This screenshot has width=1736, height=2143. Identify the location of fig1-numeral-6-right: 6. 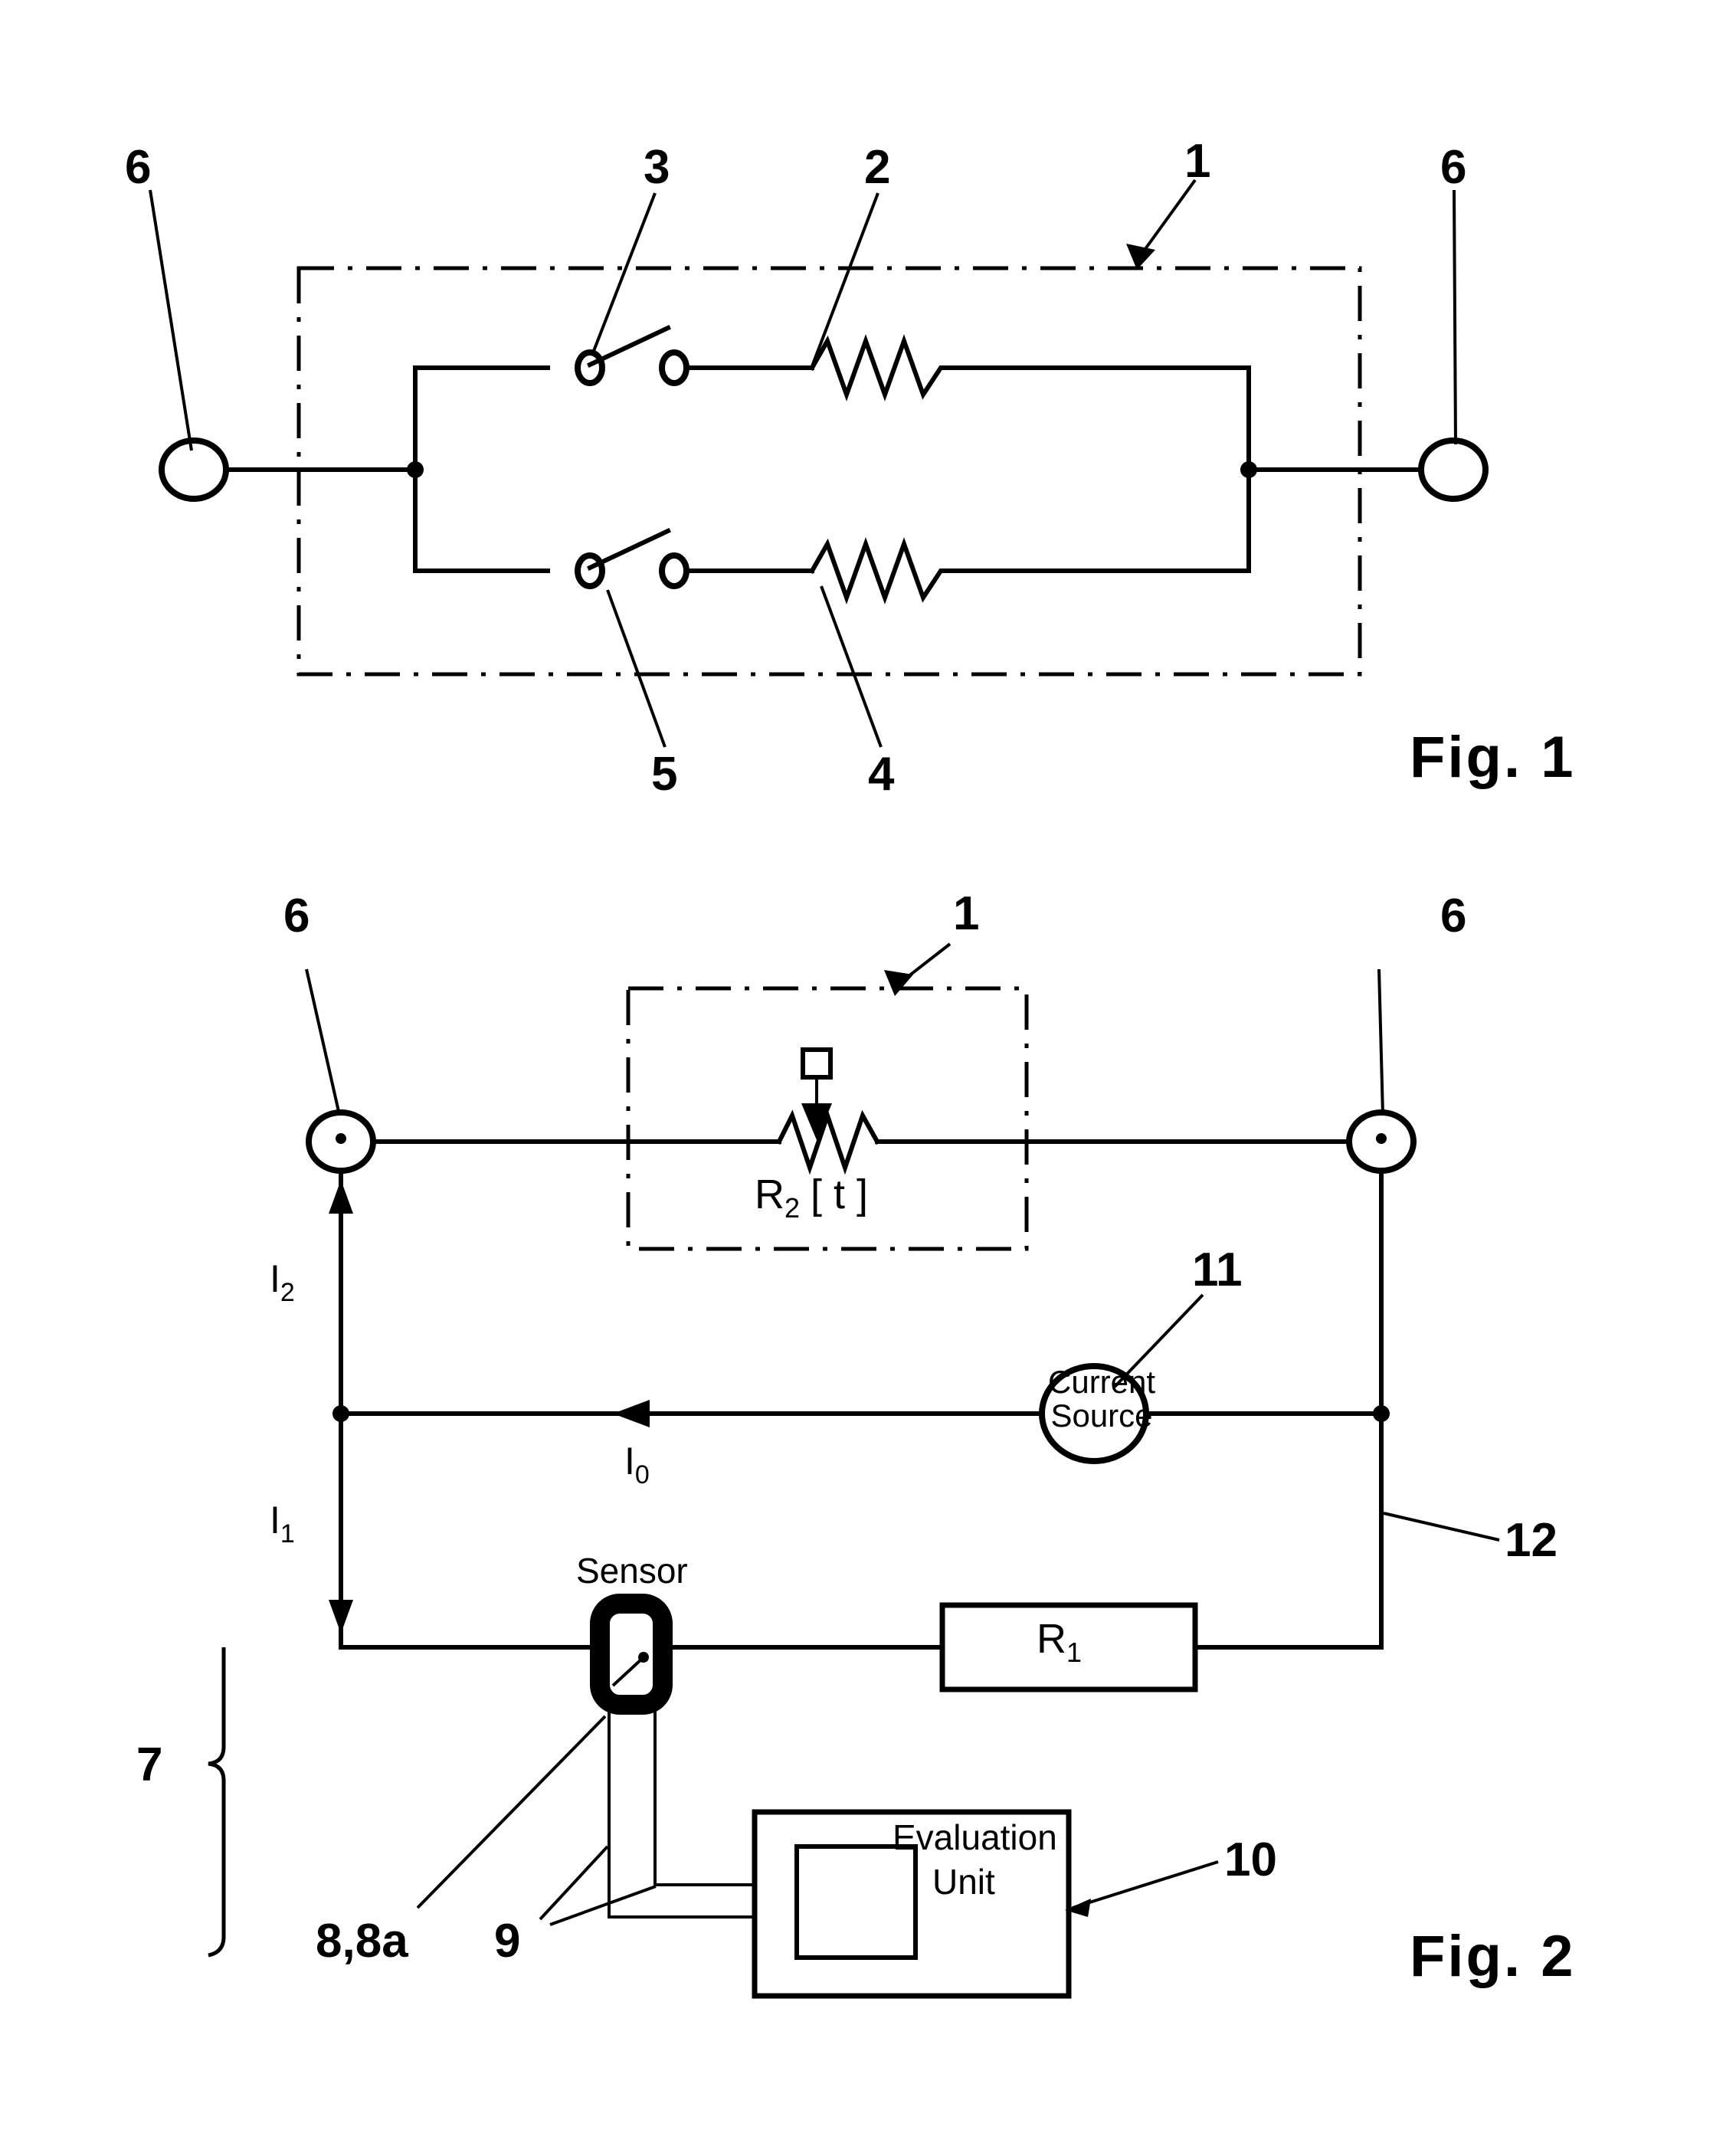
(1453, 167).